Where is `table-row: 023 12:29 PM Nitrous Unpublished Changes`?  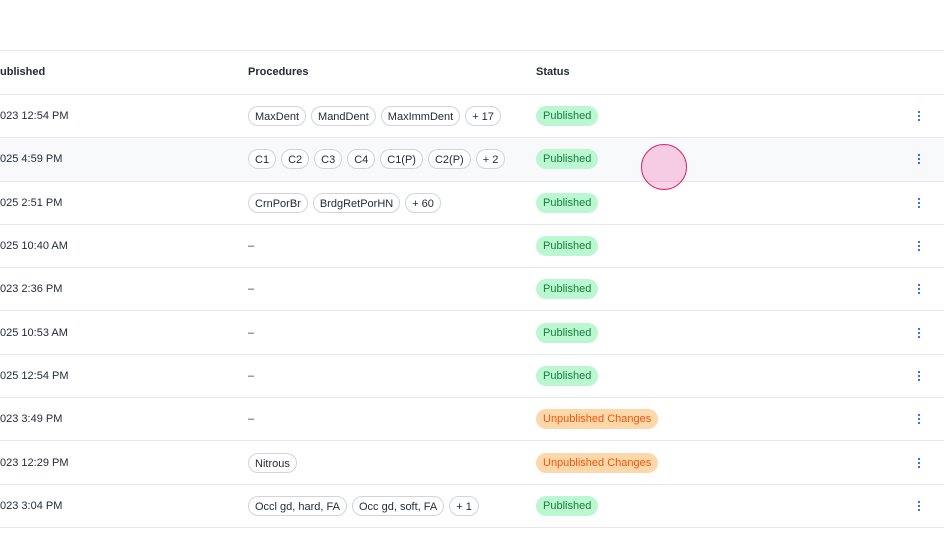 table-row: 023 12:29 PM Nitrous Unpublished Changes is located at coordinates (472, 463).